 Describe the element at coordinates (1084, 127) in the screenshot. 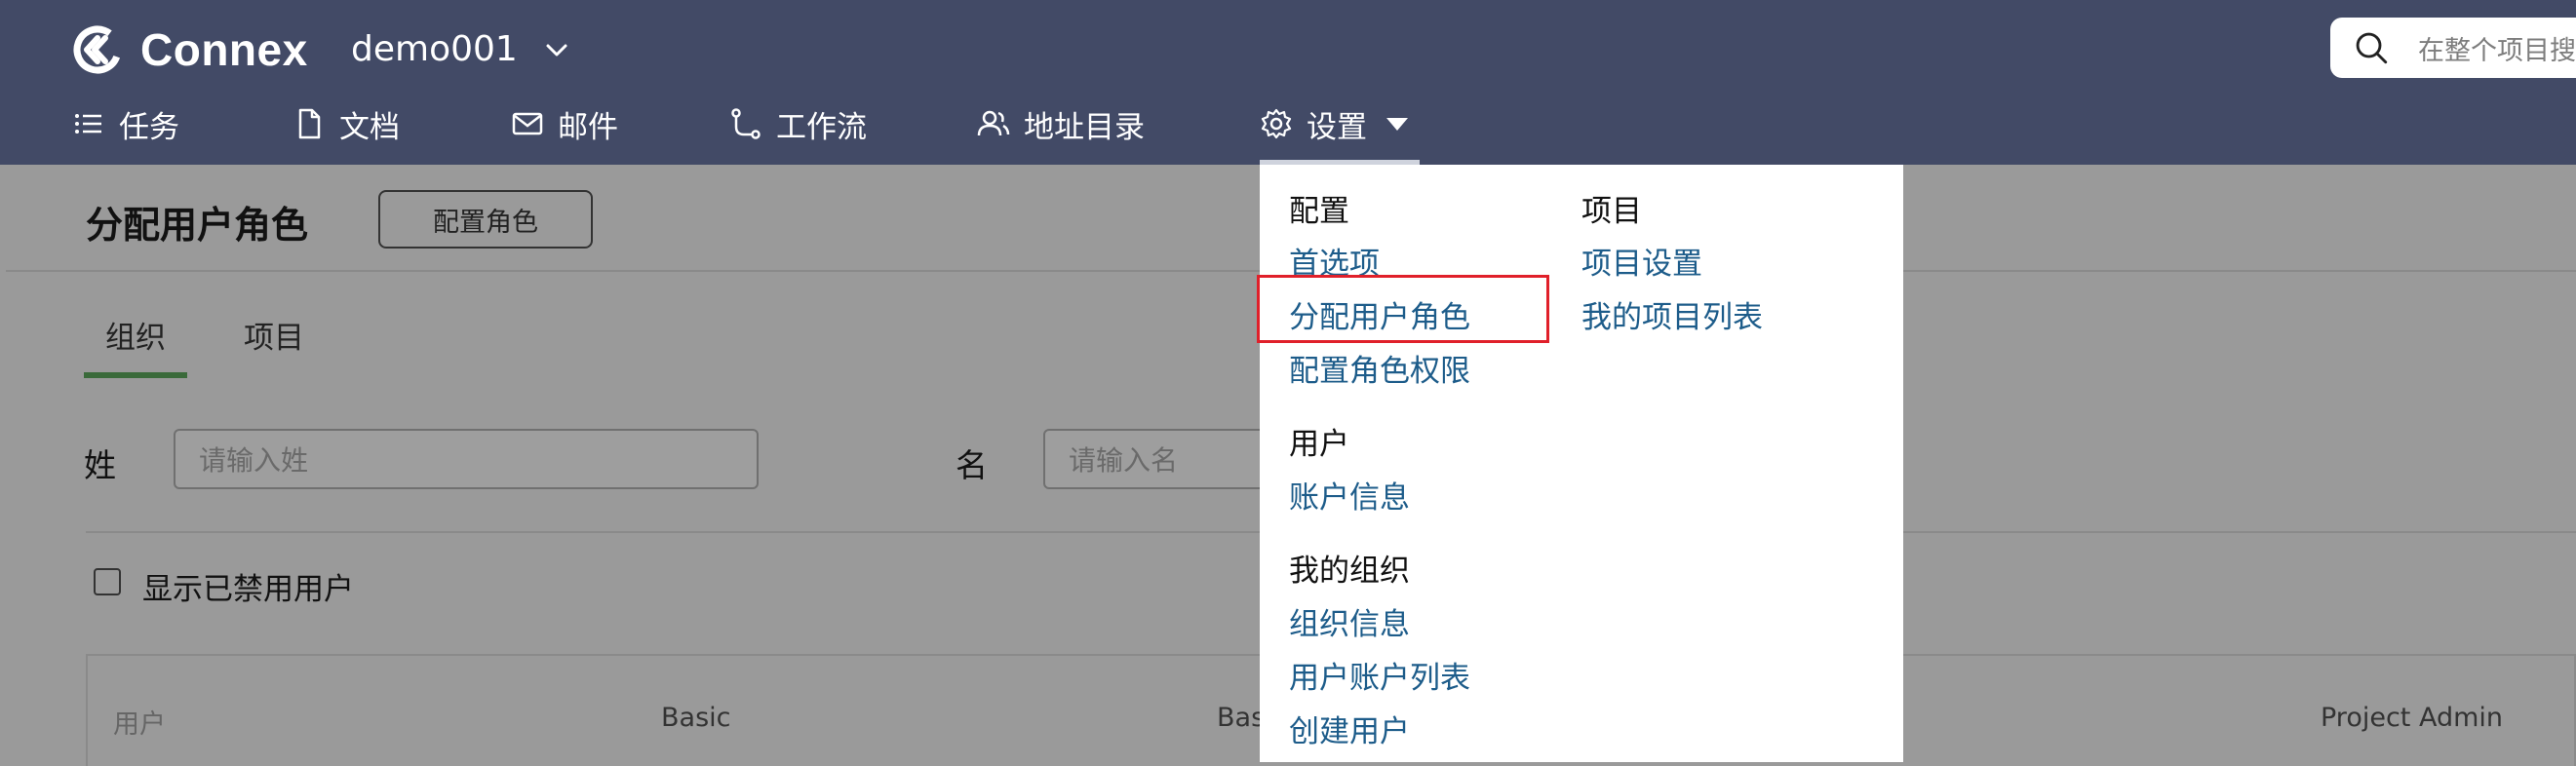

I see `nav-directory-label: 地址目录` at that location.